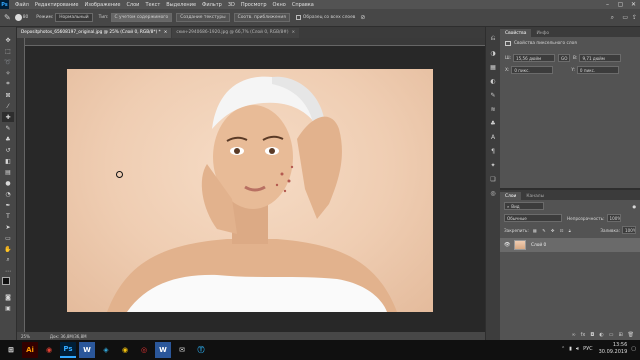 The height and width of the screenshot is (360, 640). What do you see at coordinates (511, 196) in the screenshot?
I see `tab-layers: Слои` at bounding box center [511, 196].